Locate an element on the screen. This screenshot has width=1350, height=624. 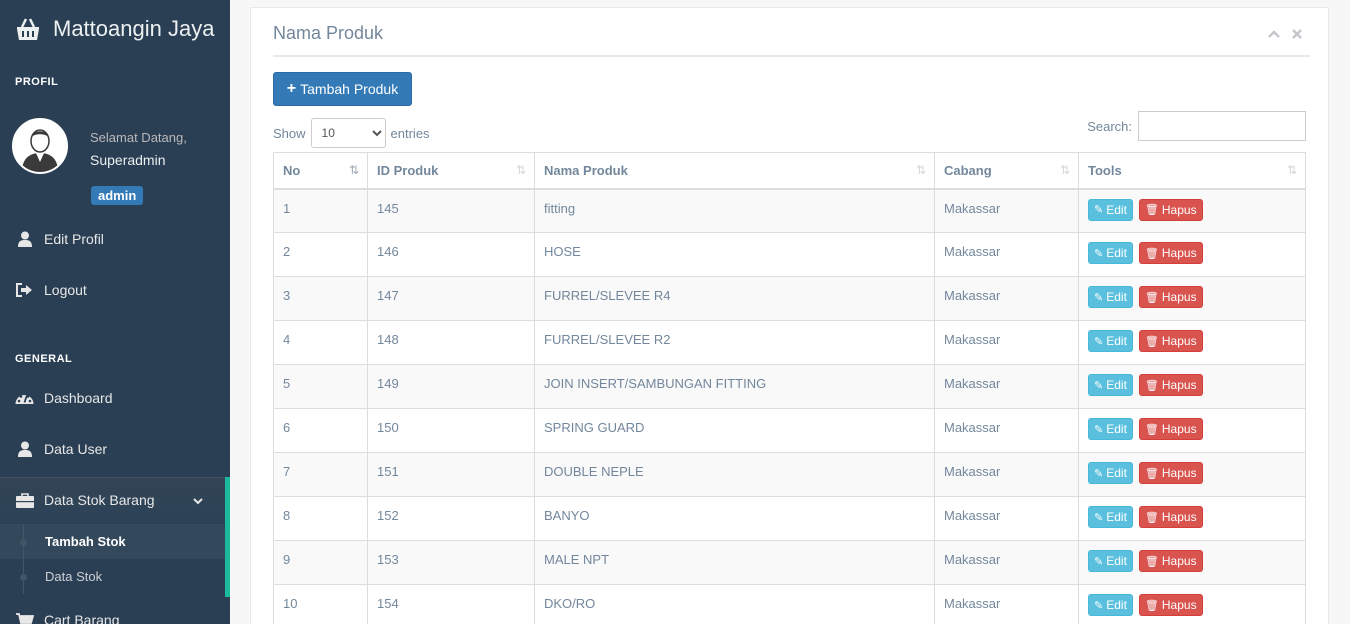
cell-nama: FURREL/SLEVEE R2 is located at coordinates (734, 342).